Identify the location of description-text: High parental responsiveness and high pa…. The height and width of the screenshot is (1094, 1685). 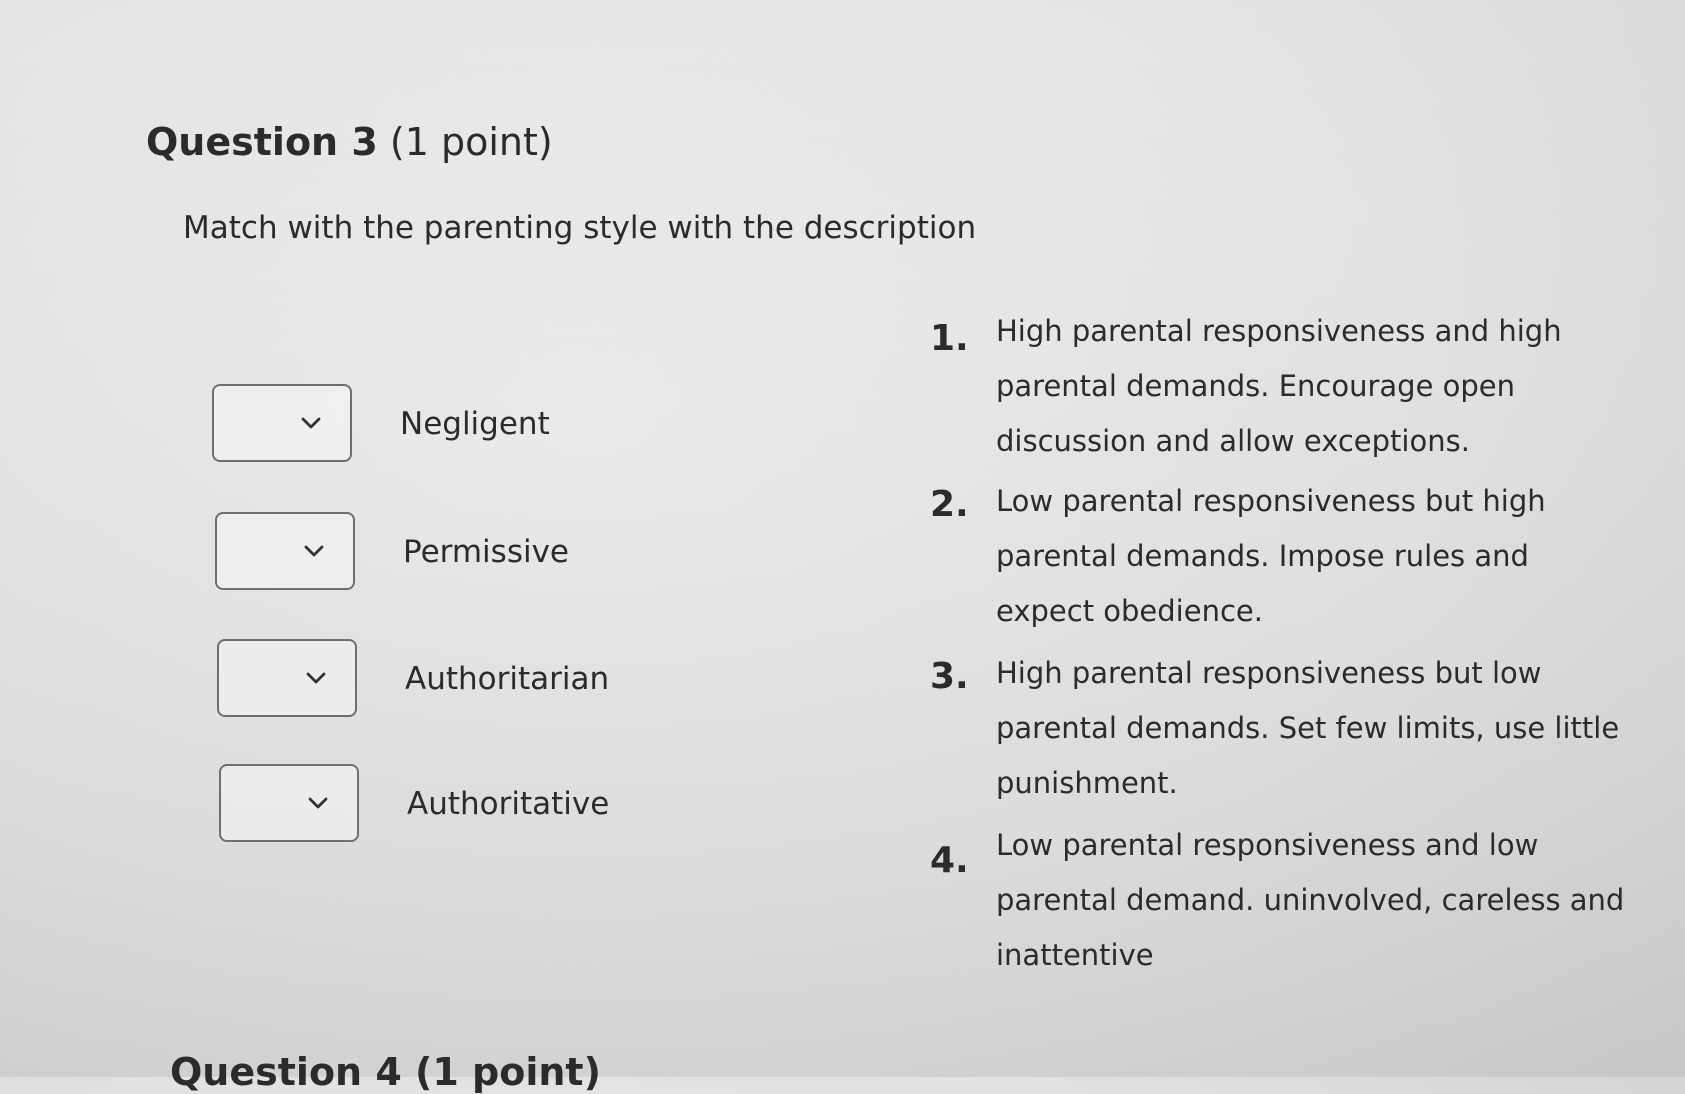
(1279, 386).